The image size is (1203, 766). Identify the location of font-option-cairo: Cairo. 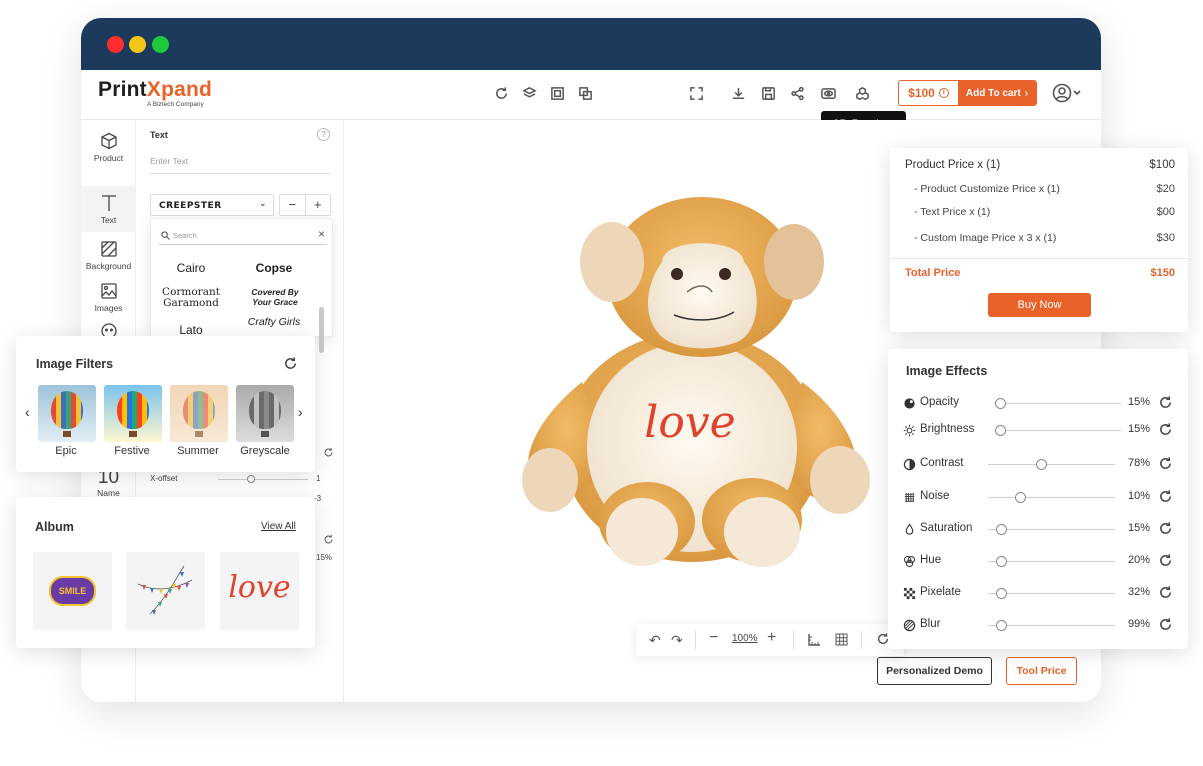
(191, 268).